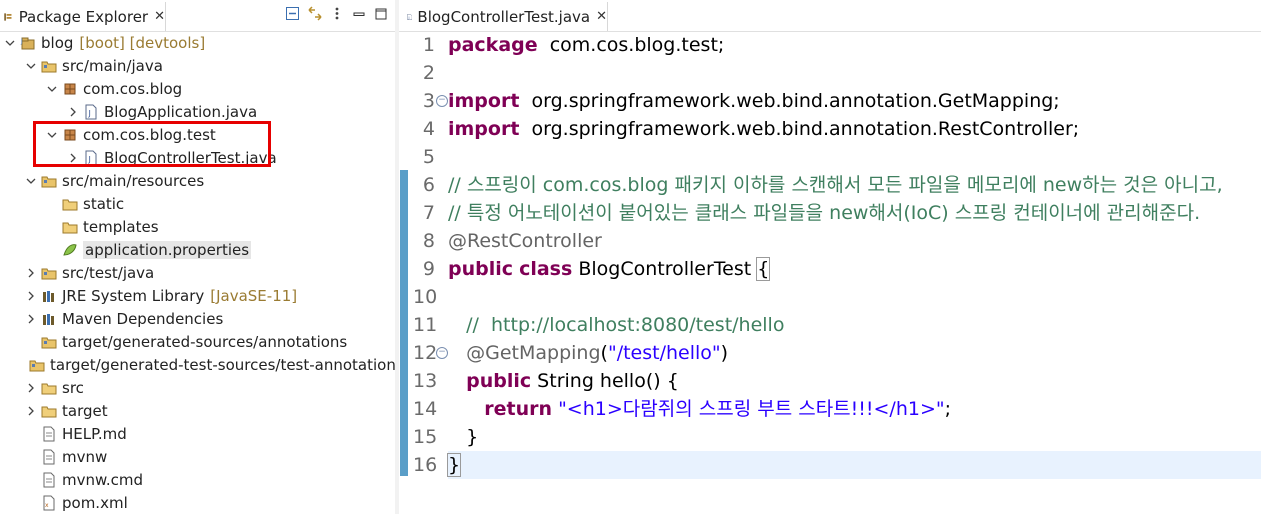 The image size is (1261, 514). I want to click on minimize-icon, so click(358, 13).